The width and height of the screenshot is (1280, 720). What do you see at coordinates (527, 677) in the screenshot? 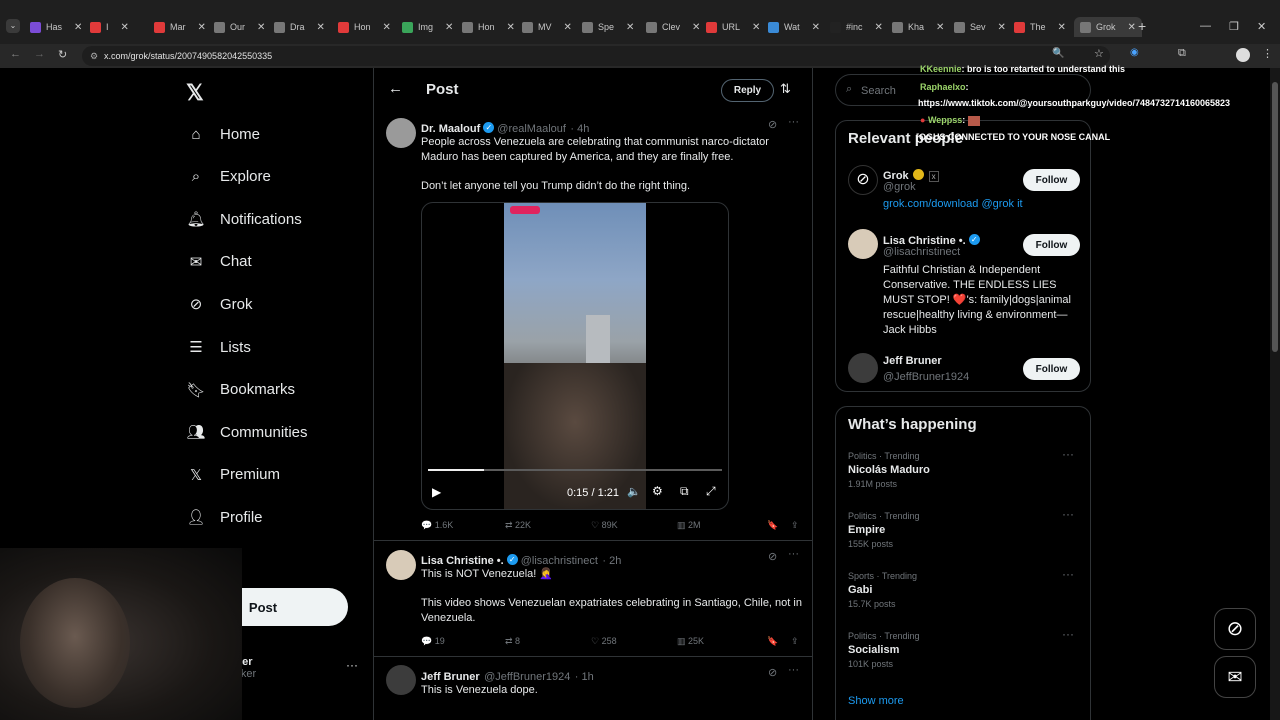
I see `author-handle: @JeffBruner1924` at bounding box center [527, 677].